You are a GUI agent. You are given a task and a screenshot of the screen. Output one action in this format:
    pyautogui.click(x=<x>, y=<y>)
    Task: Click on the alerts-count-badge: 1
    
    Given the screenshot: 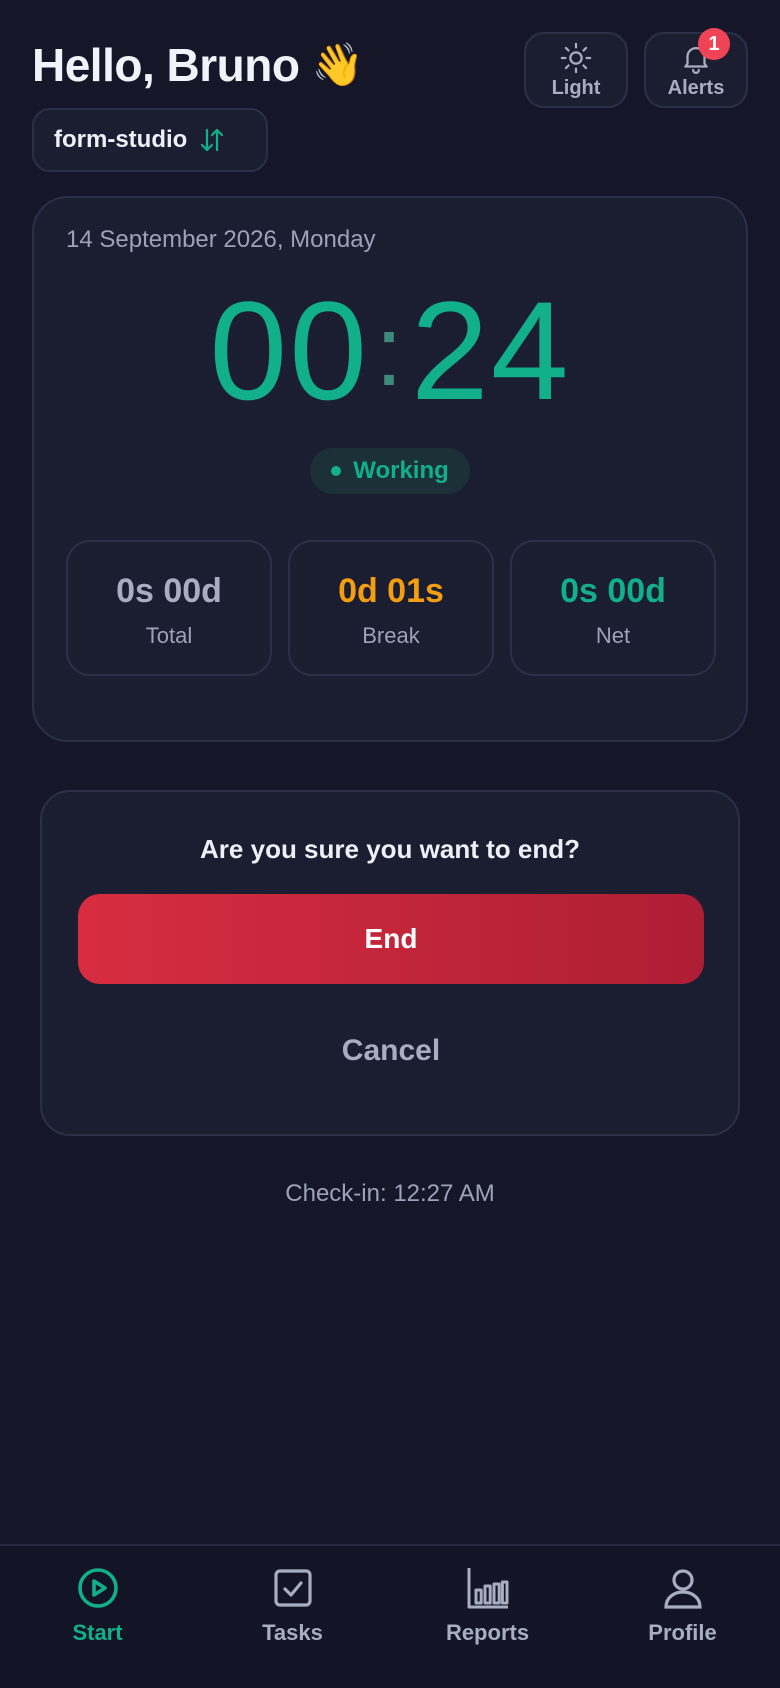 What is the action you would take?
    pyautogui.click(x=714, y=44)
    